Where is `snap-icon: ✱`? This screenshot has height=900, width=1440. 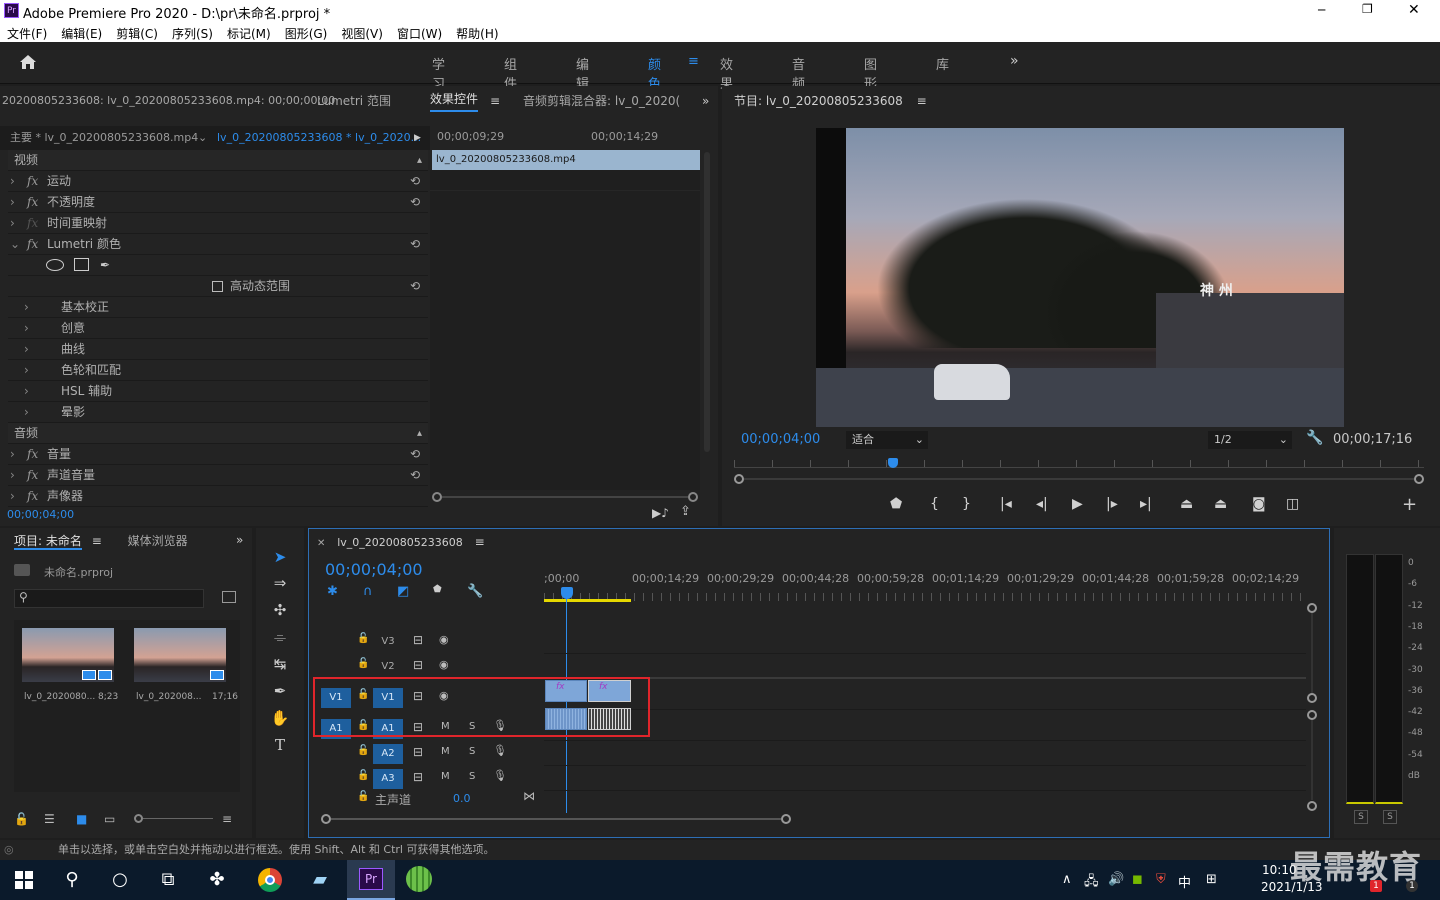 snap-icon: ✱ is located at coordinates (332, 591).